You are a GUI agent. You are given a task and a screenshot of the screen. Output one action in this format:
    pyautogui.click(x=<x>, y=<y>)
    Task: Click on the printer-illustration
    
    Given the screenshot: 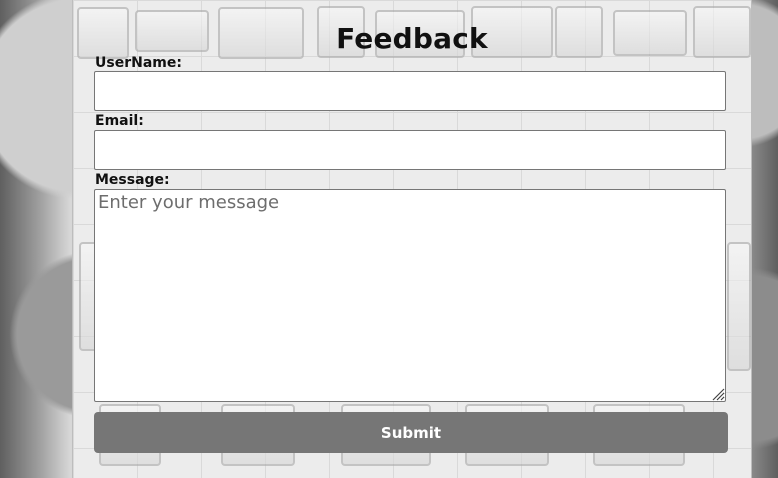 What is the action you would take?
    pyautogui.click(x=739, y=306)
    